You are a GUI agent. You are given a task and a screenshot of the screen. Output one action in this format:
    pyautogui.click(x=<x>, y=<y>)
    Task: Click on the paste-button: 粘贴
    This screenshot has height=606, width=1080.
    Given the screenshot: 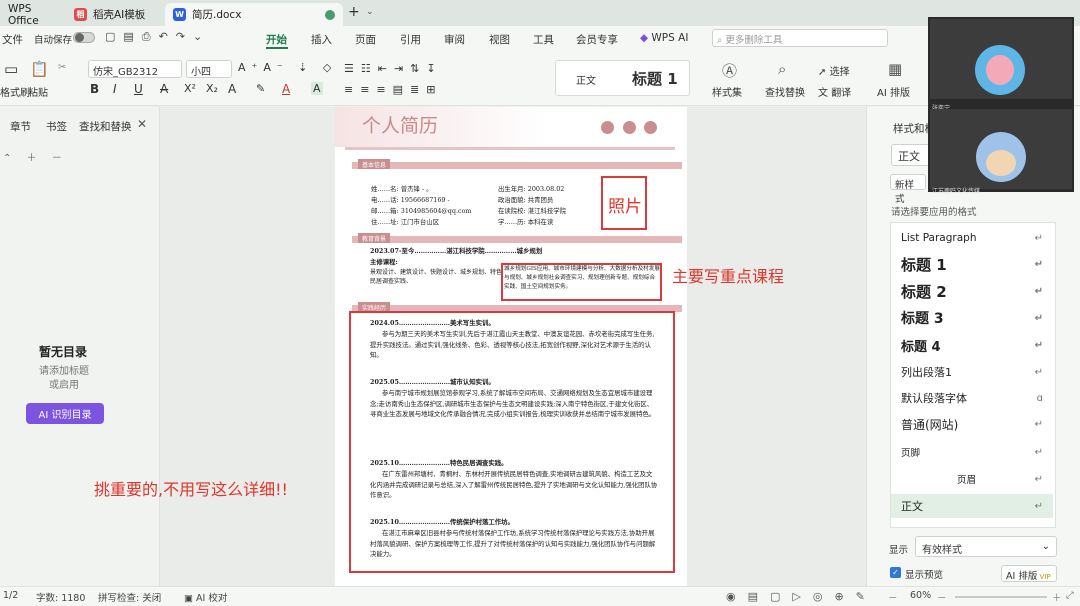 What is the action you would take?
    pyautogui.click(x=38, y=91)
    